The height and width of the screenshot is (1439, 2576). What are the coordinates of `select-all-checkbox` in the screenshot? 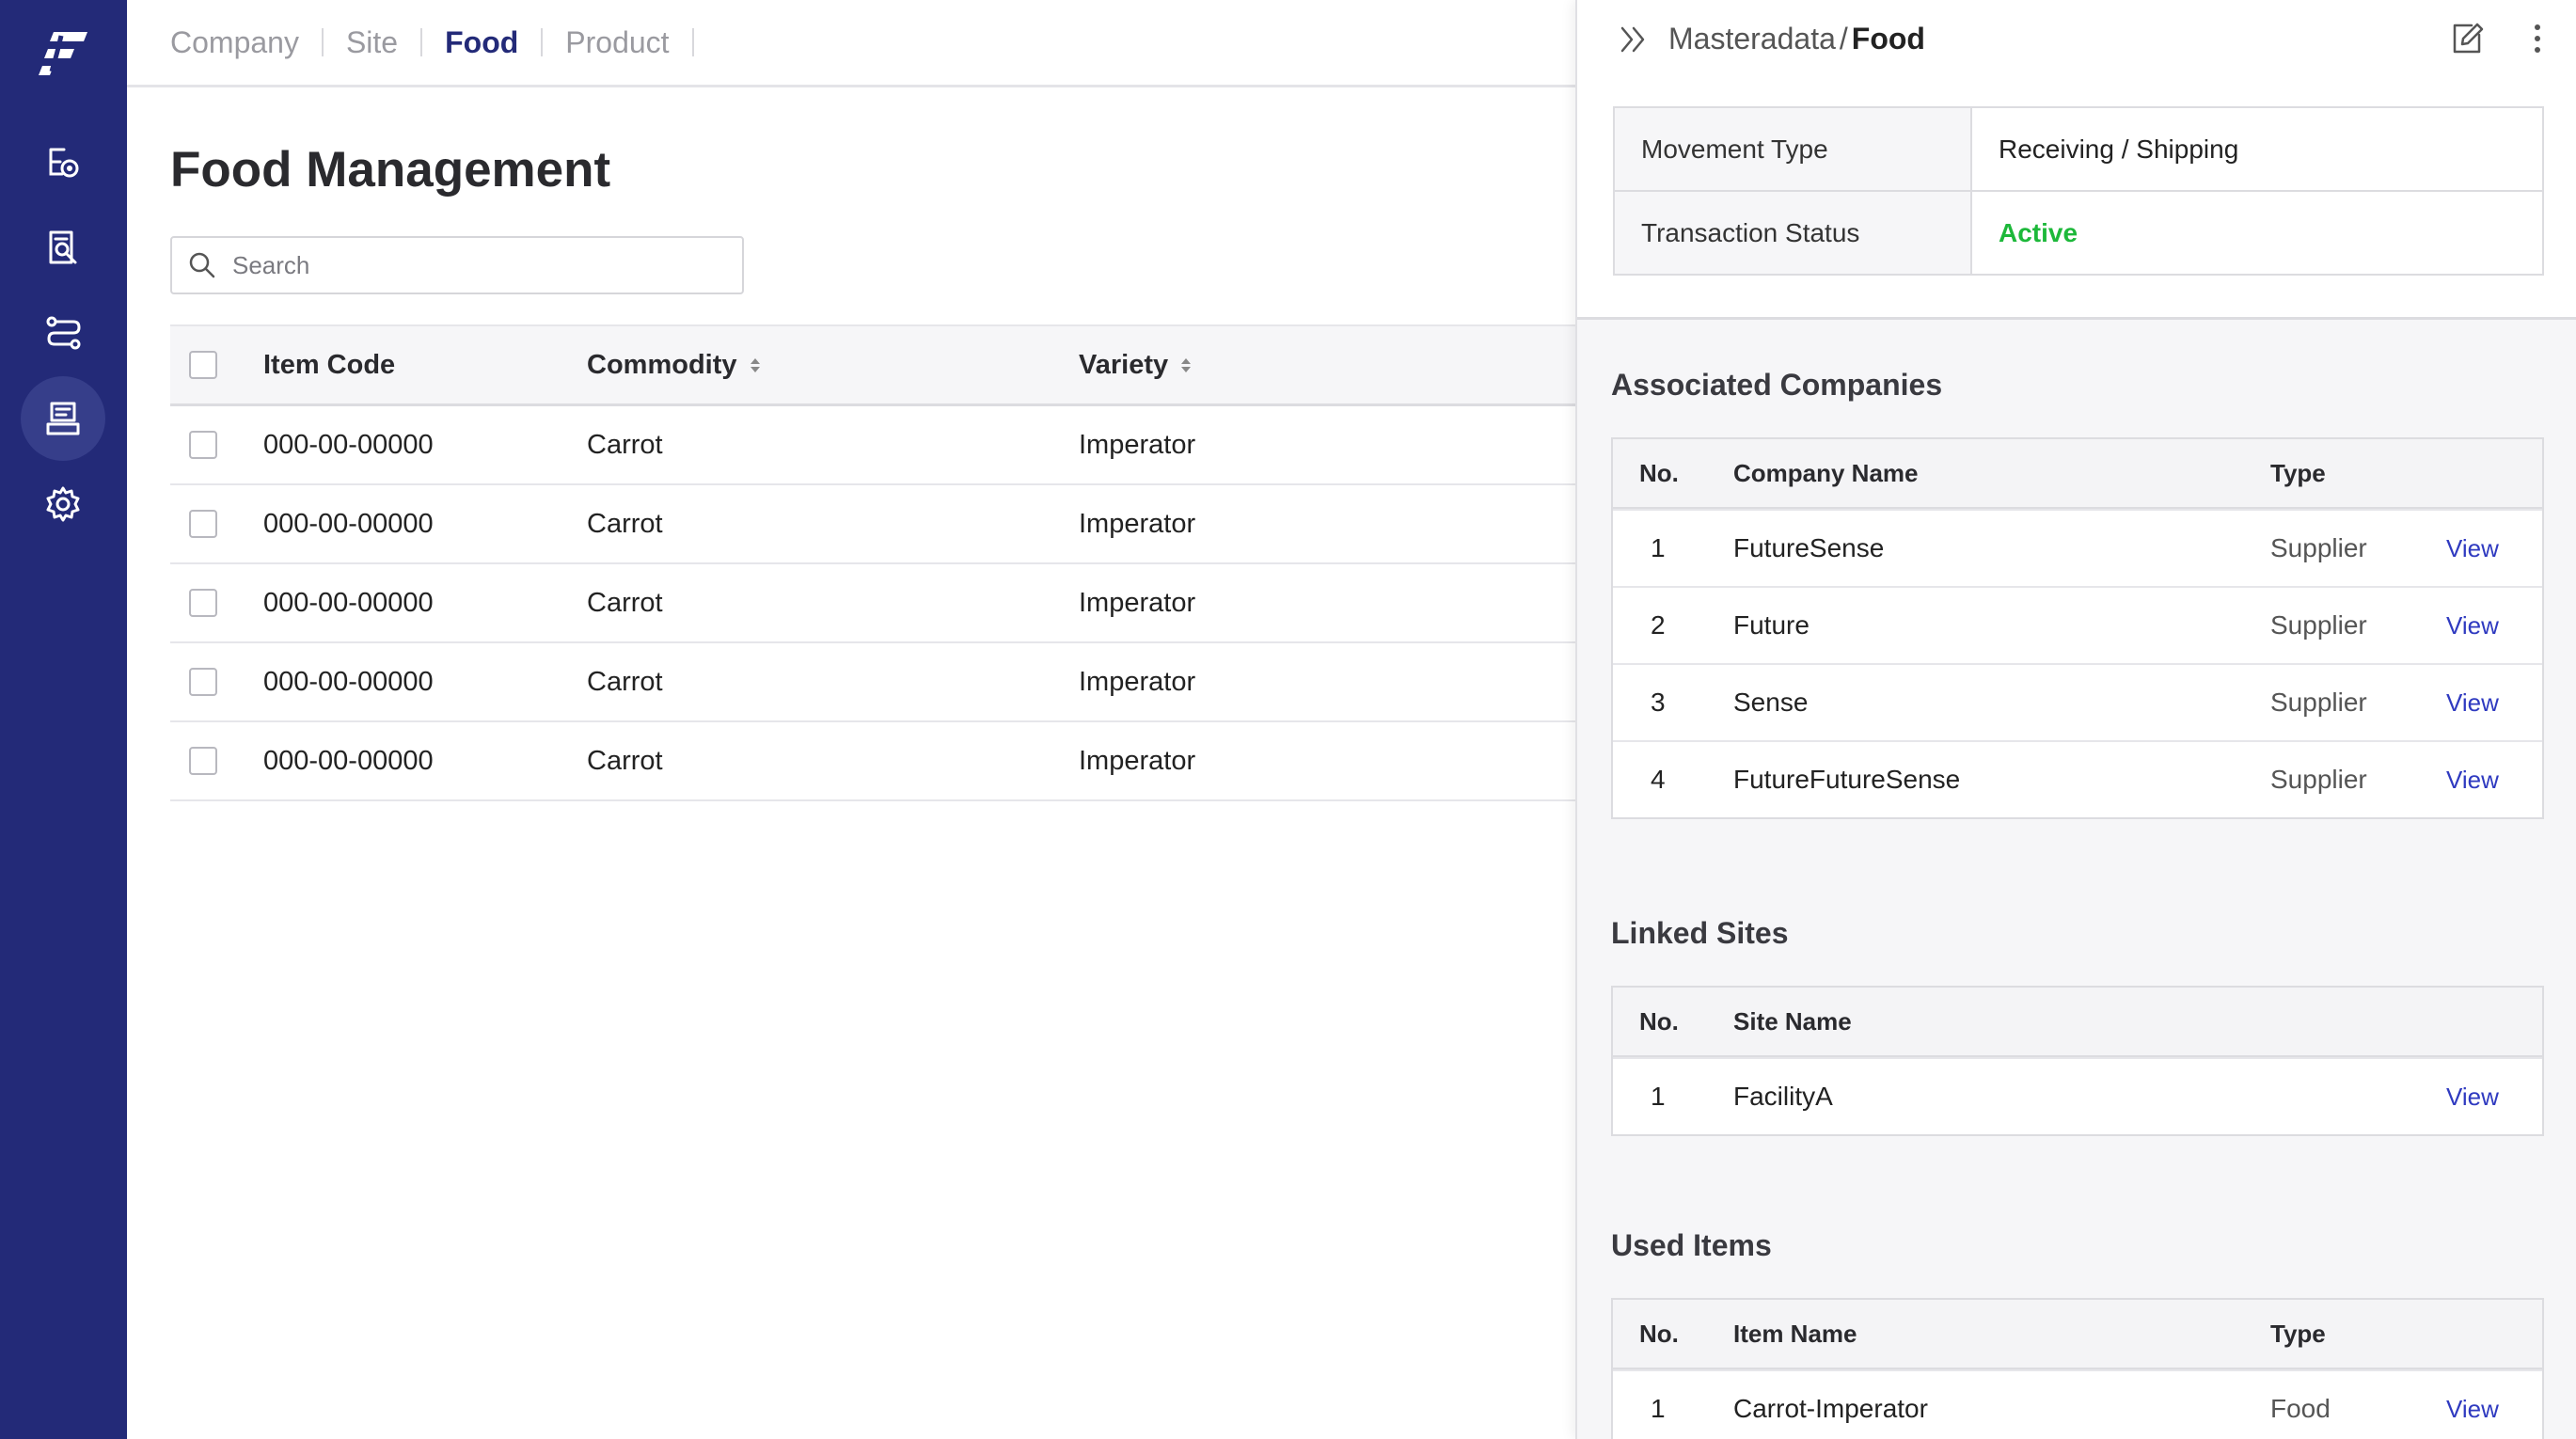 It's located at (203, 365).